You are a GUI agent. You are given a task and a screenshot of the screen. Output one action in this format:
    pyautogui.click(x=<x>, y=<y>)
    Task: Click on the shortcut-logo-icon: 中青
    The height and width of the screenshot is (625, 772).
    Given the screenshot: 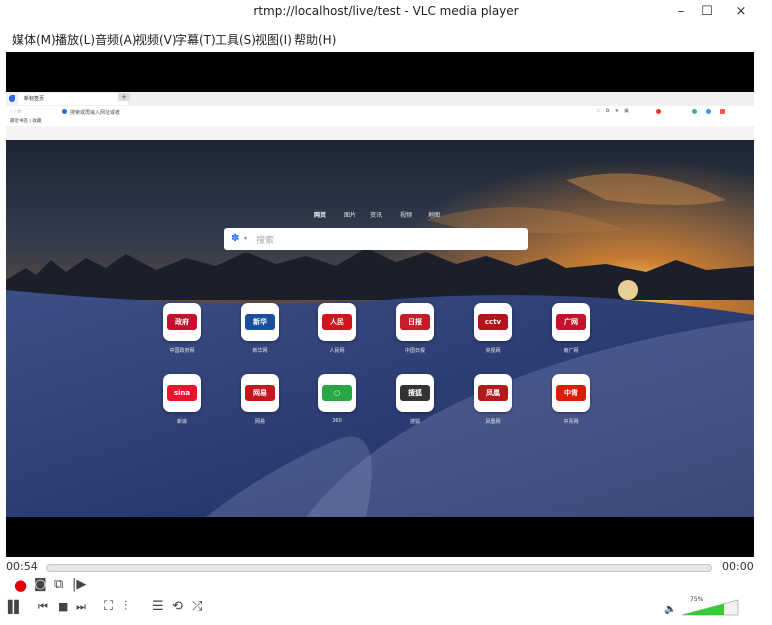 What is the action you would take?
    pyautogui.click(x=571, y=393)
    